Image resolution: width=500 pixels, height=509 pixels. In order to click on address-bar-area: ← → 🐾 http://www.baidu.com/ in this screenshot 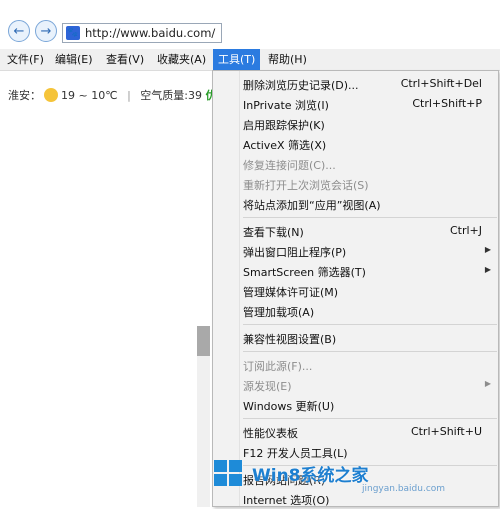, I will do `click(250, 24)`.